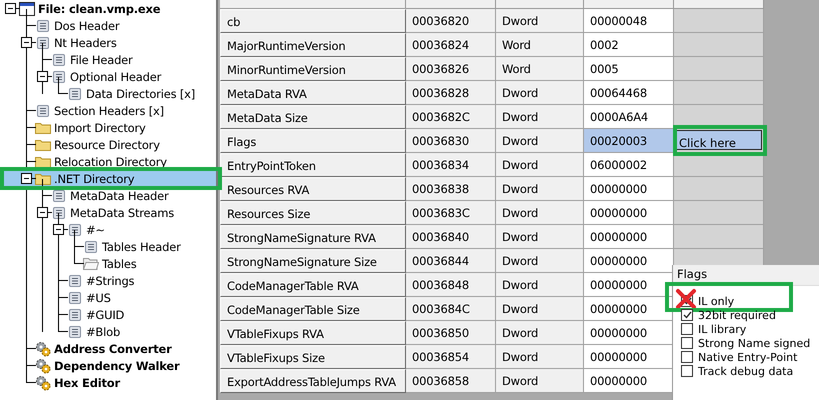 This screenshot has width=819, height=400. What do you see at coordinates (98, 298) in the screenshot?
I see `tree-label: #US` at bounding box center [98, 298].